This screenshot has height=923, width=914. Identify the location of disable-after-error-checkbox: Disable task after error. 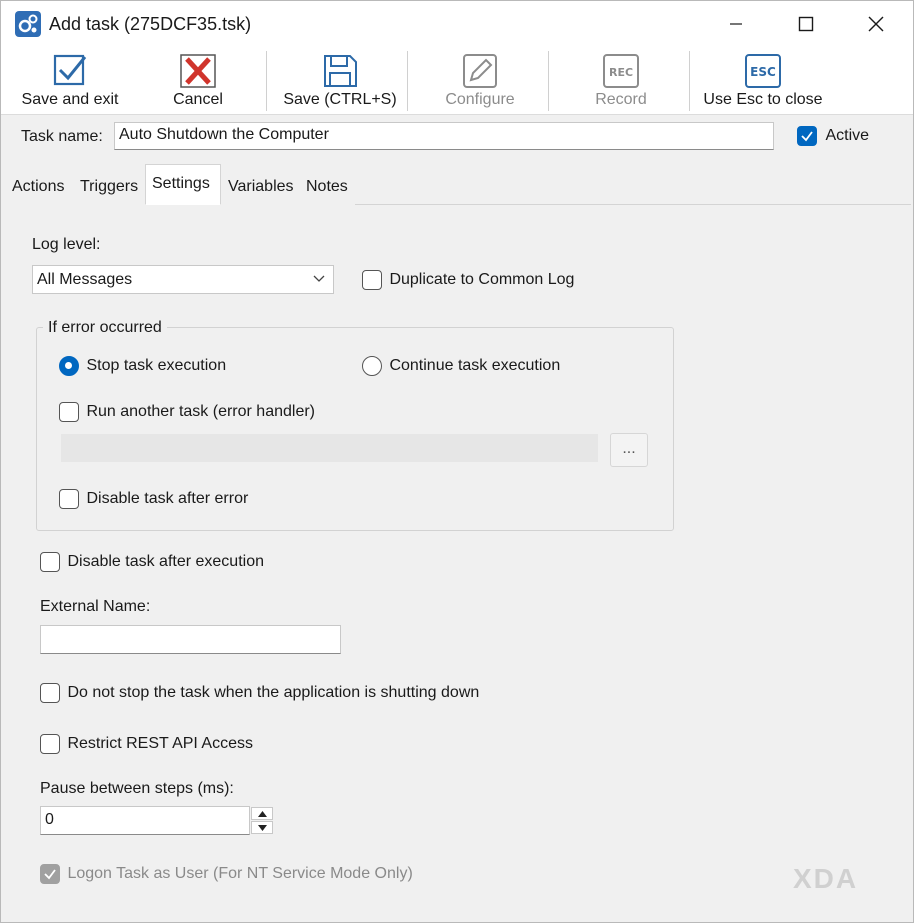
(153, 499).